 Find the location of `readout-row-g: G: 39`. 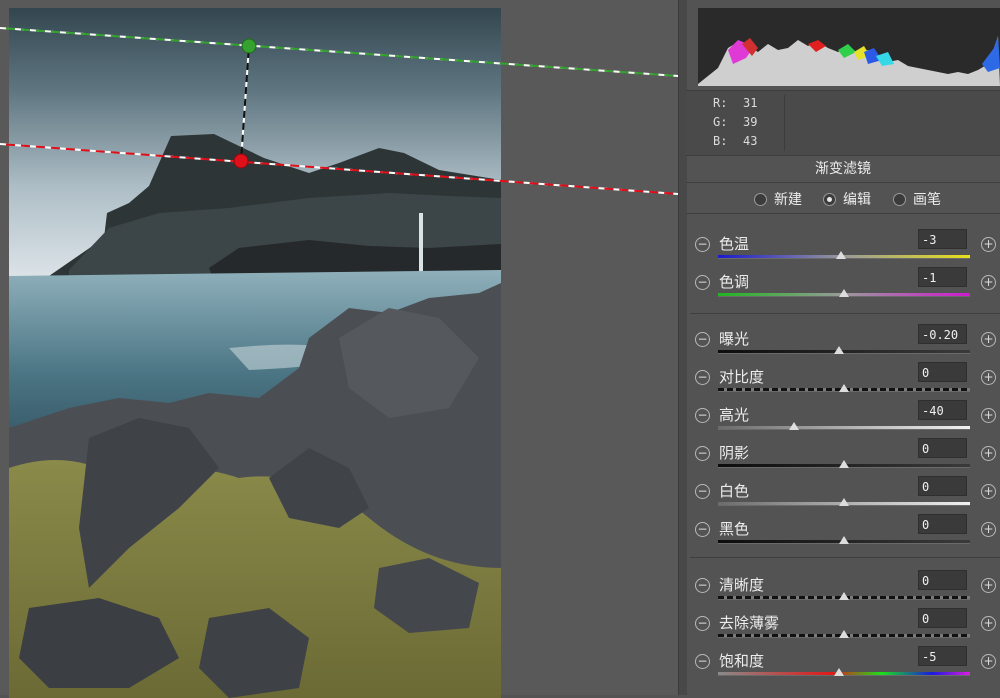

readout-row-g: G: 39 is located at coordinates (743, 122).